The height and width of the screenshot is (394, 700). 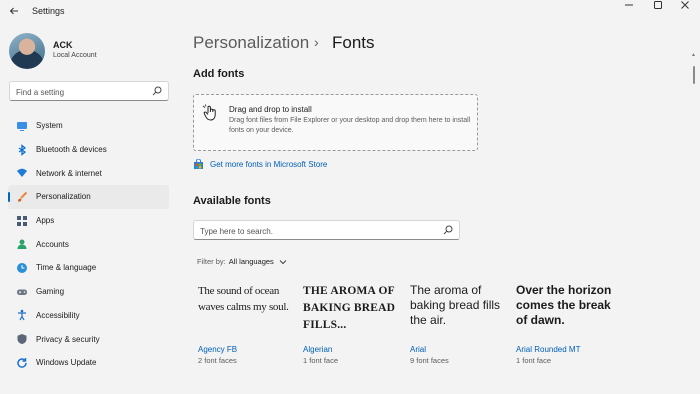 I want to click on language-filter: Filter by: All languages, so click(x=242, y=261).